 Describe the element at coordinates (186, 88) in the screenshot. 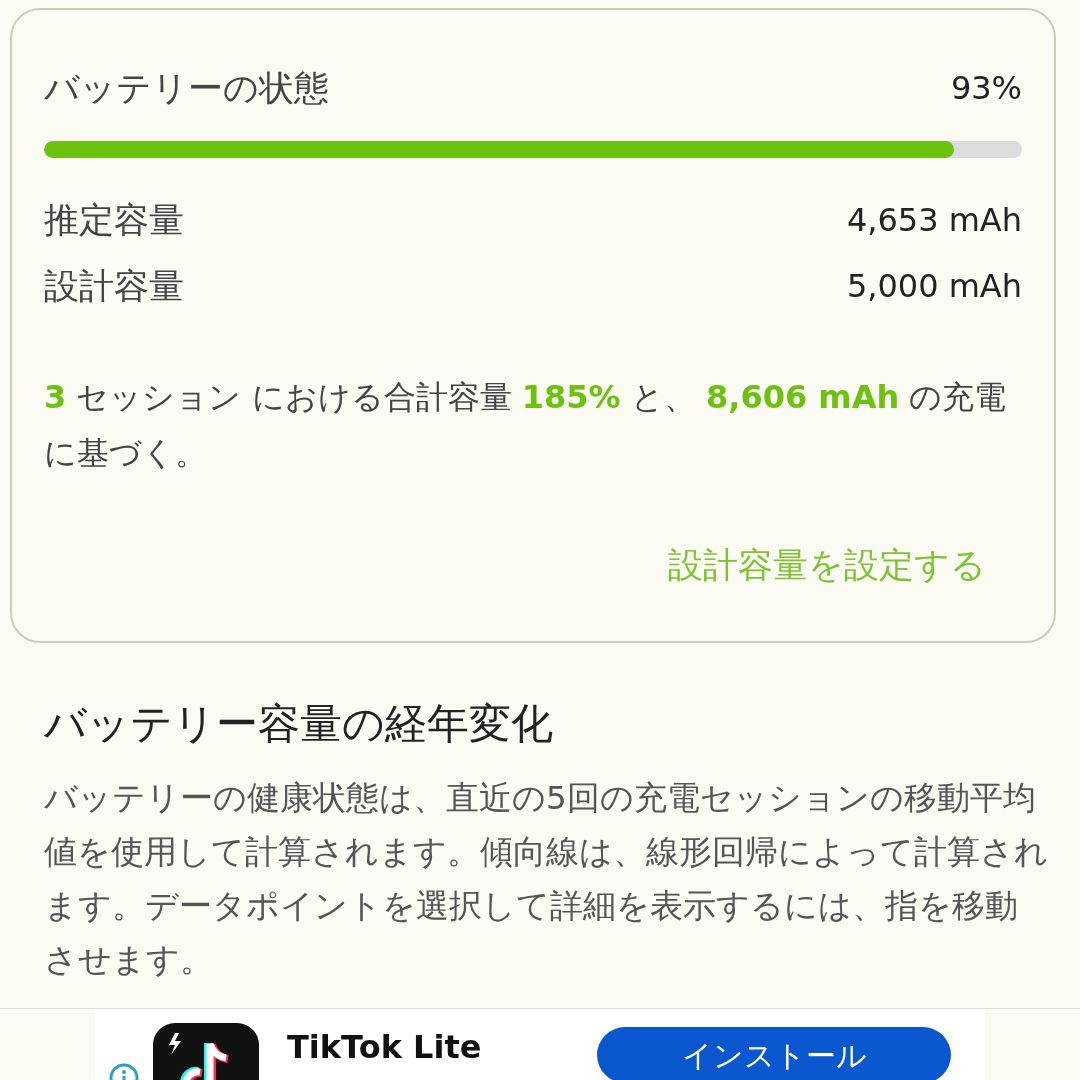

I see `health-label: バッテリーの状態` at that location.